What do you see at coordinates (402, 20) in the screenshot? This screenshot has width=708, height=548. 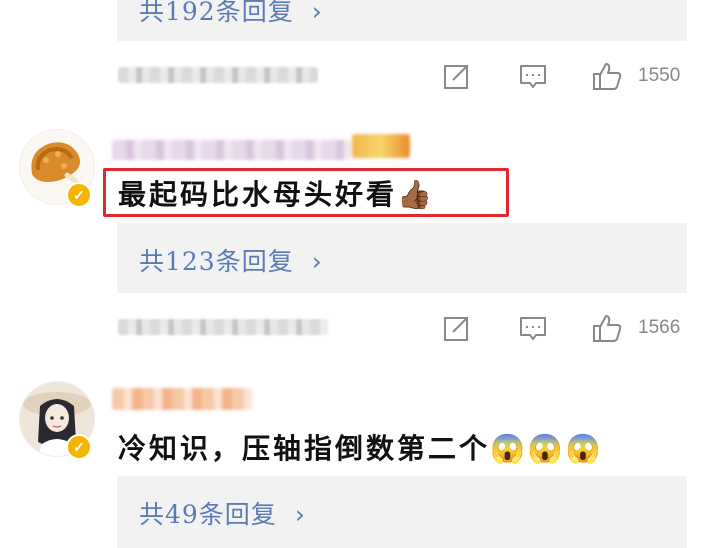 I see `reply-box-0: 共192条回复 ›` at bounding box center [402, 20].